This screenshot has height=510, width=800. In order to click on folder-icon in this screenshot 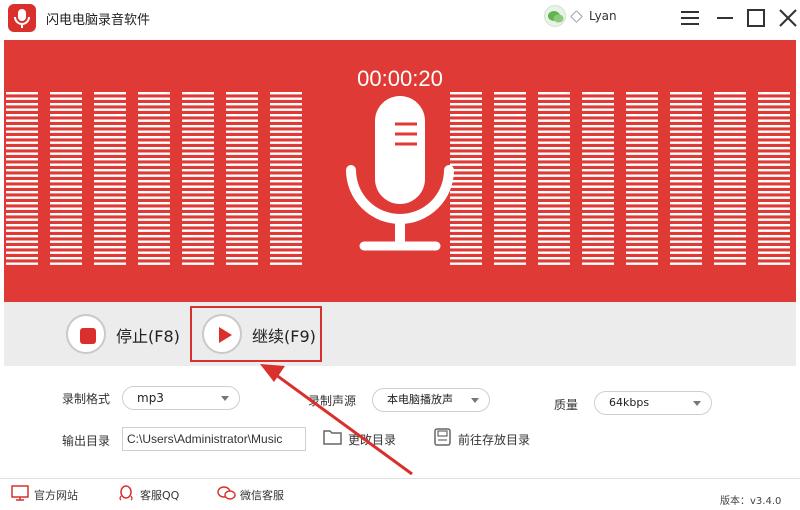, I will do `click(332, 437)`.